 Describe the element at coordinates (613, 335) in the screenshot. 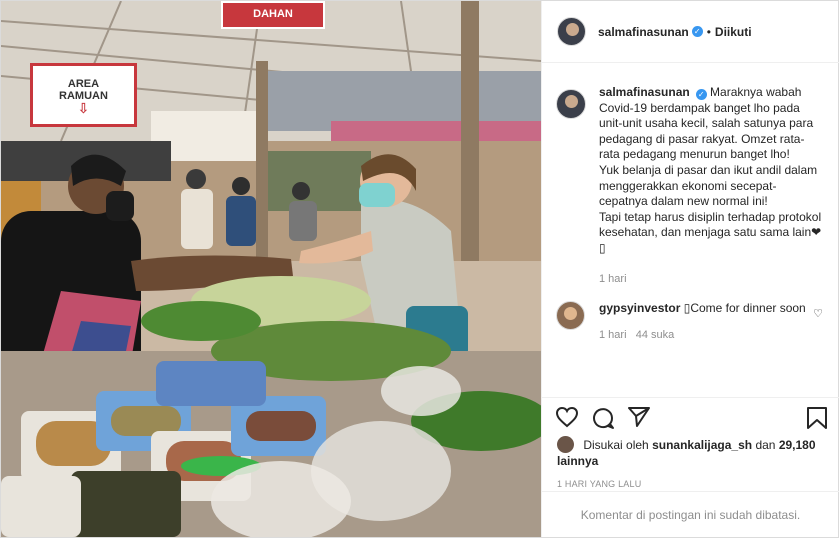

I see `comment-time: 1 hari` at that location.